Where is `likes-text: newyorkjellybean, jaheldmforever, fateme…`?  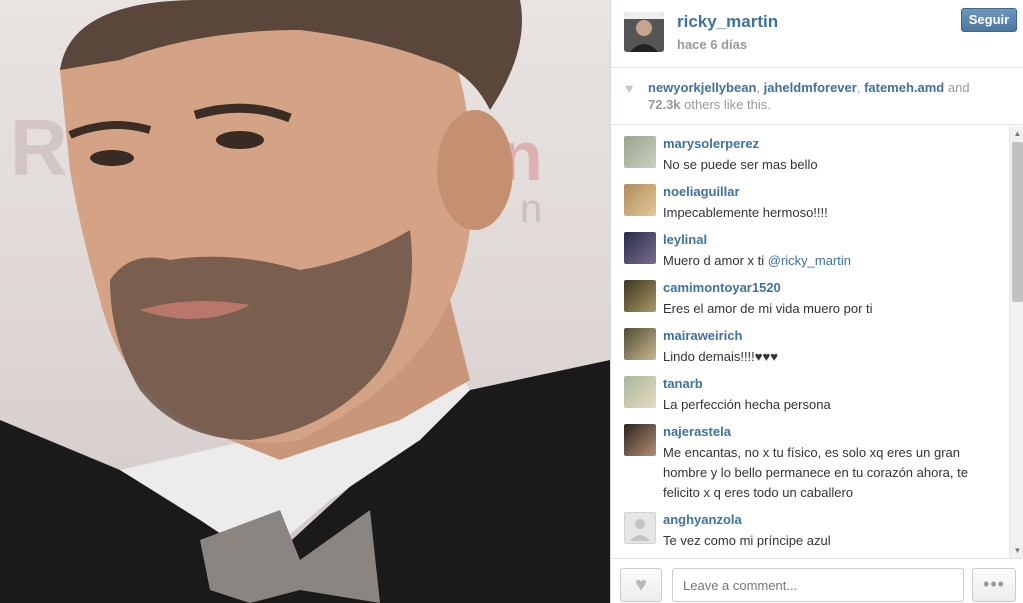 likes-text: newyorkjellybean, jaheldmforever, fateme… is located at coordinates (823, 96).